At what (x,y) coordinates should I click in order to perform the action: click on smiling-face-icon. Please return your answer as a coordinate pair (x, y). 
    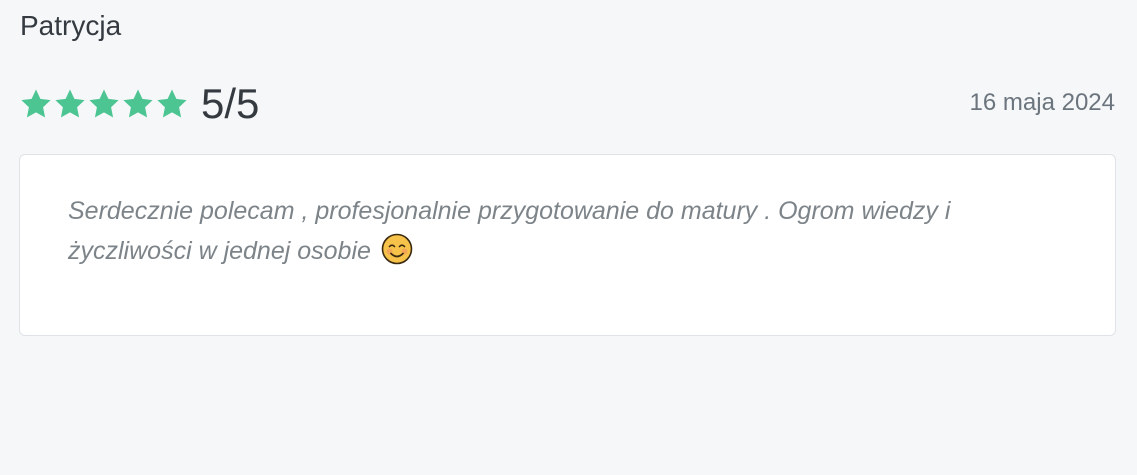
    Looking at the image, I should click on (397, 249).